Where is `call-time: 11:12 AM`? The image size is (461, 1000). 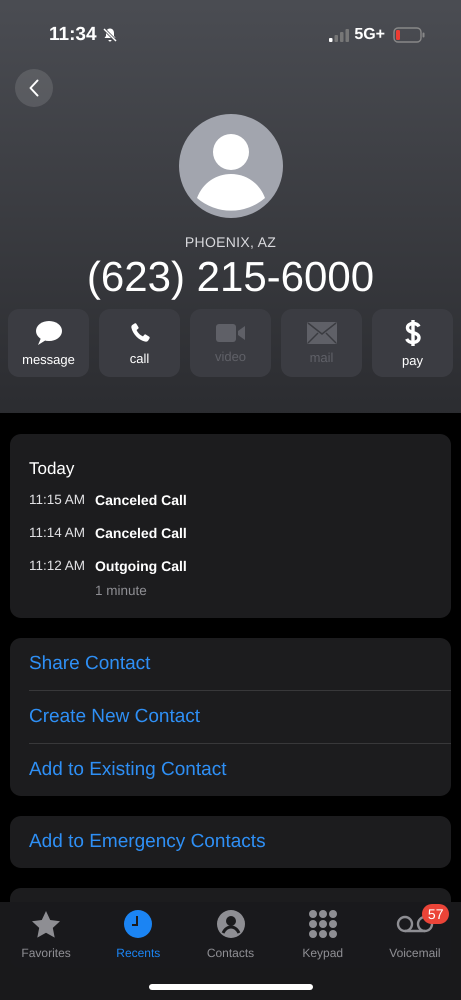
call-time: 11:12 AM is located at coordinates (57, 566).